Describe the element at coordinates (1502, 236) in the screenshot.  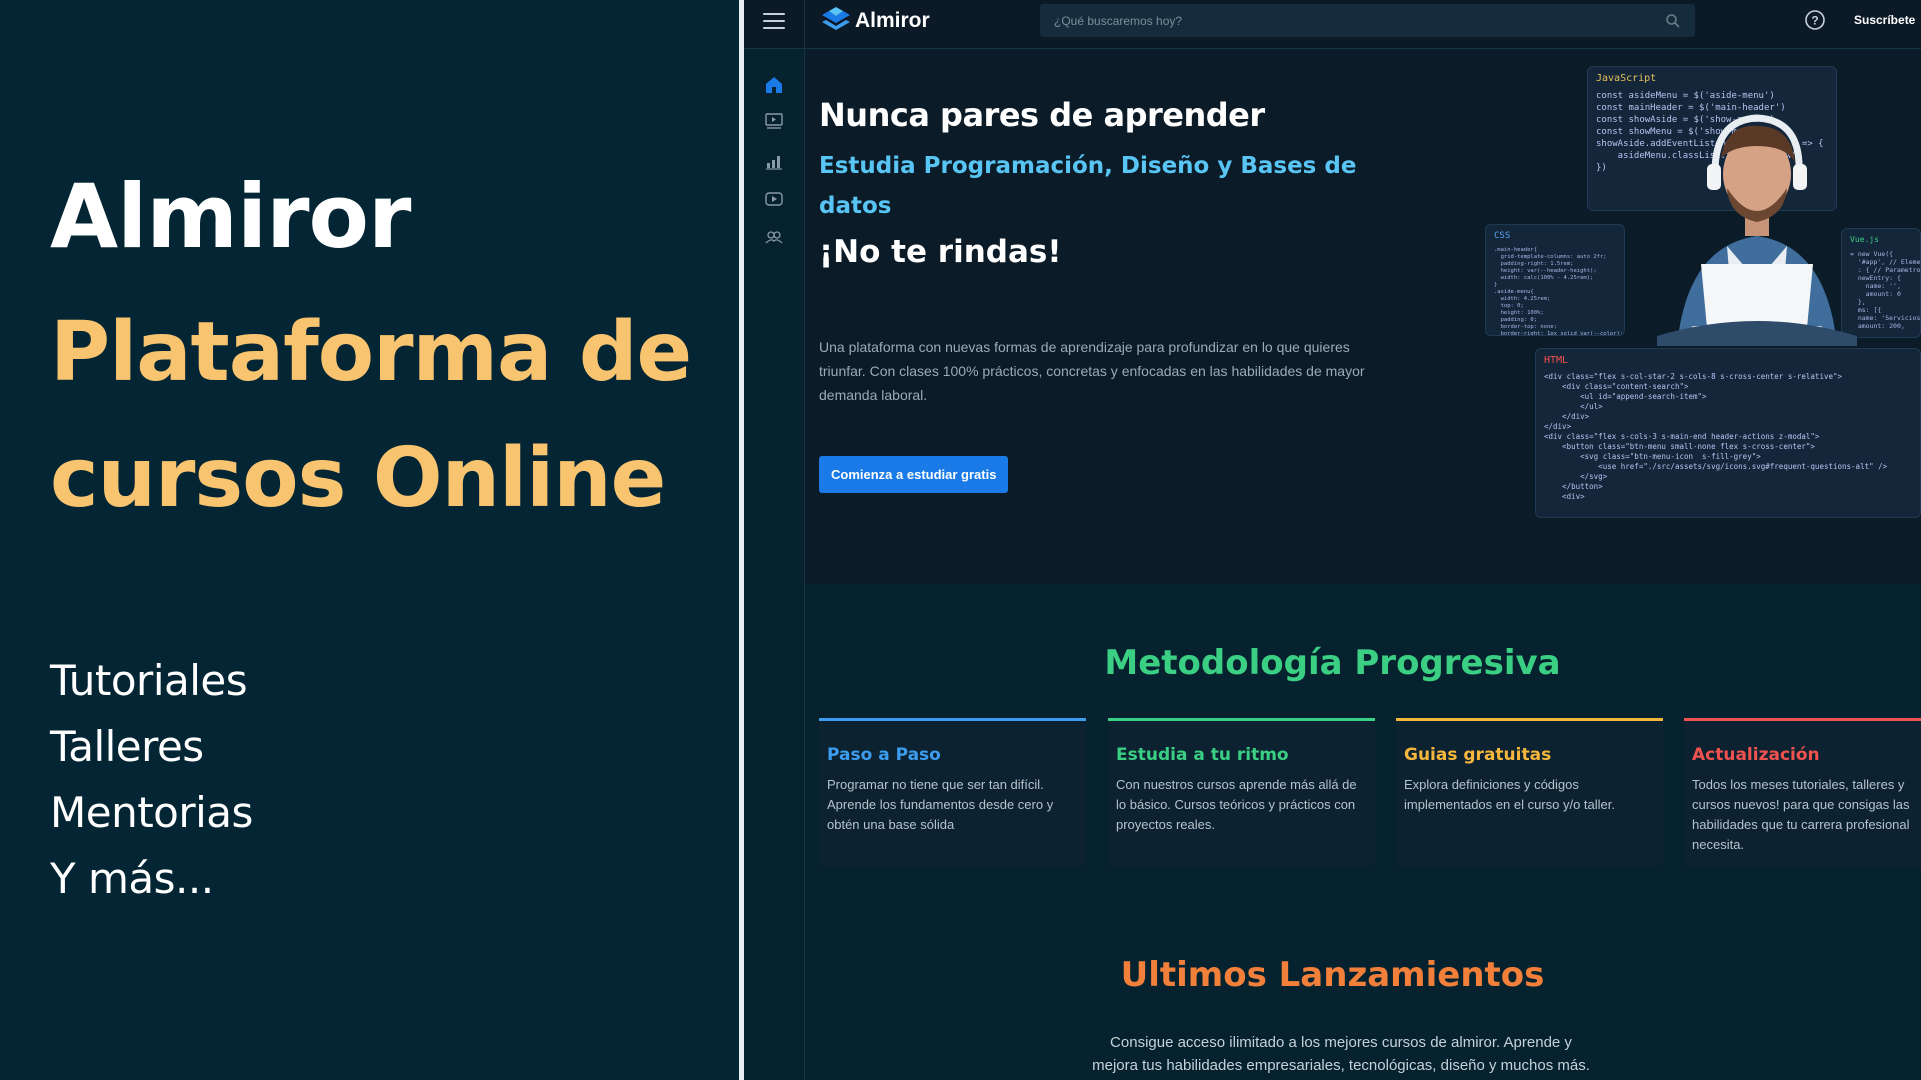
I see `code-panel-label: CSS` at that location.